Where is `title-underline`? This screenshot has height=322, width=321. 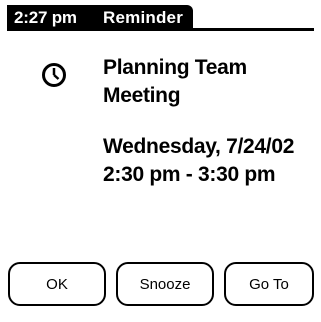 title-underline is located at coordinates (160, 29).